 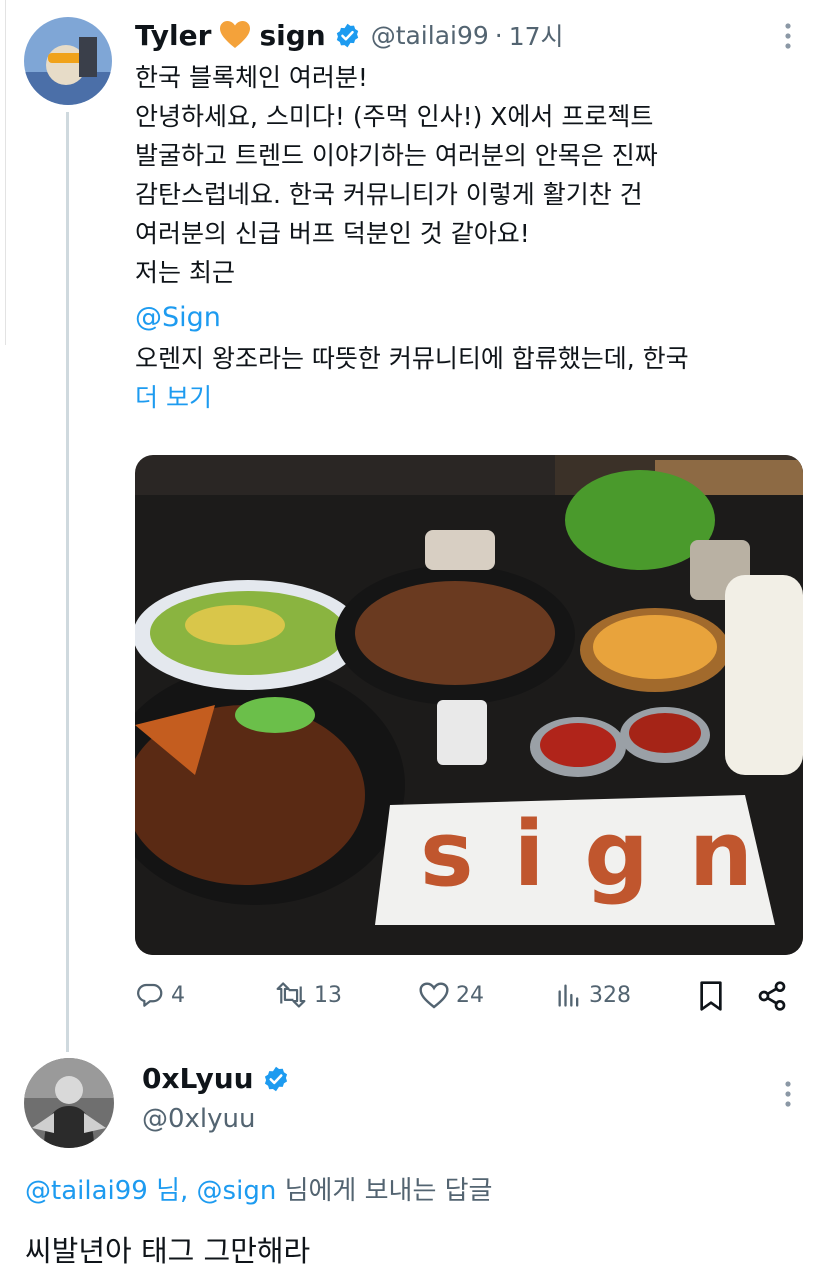 What do you see at coordinates (173, 35) in the screenshot?
I see `author-name-first: Tyler` at bounding box center [173, 35].